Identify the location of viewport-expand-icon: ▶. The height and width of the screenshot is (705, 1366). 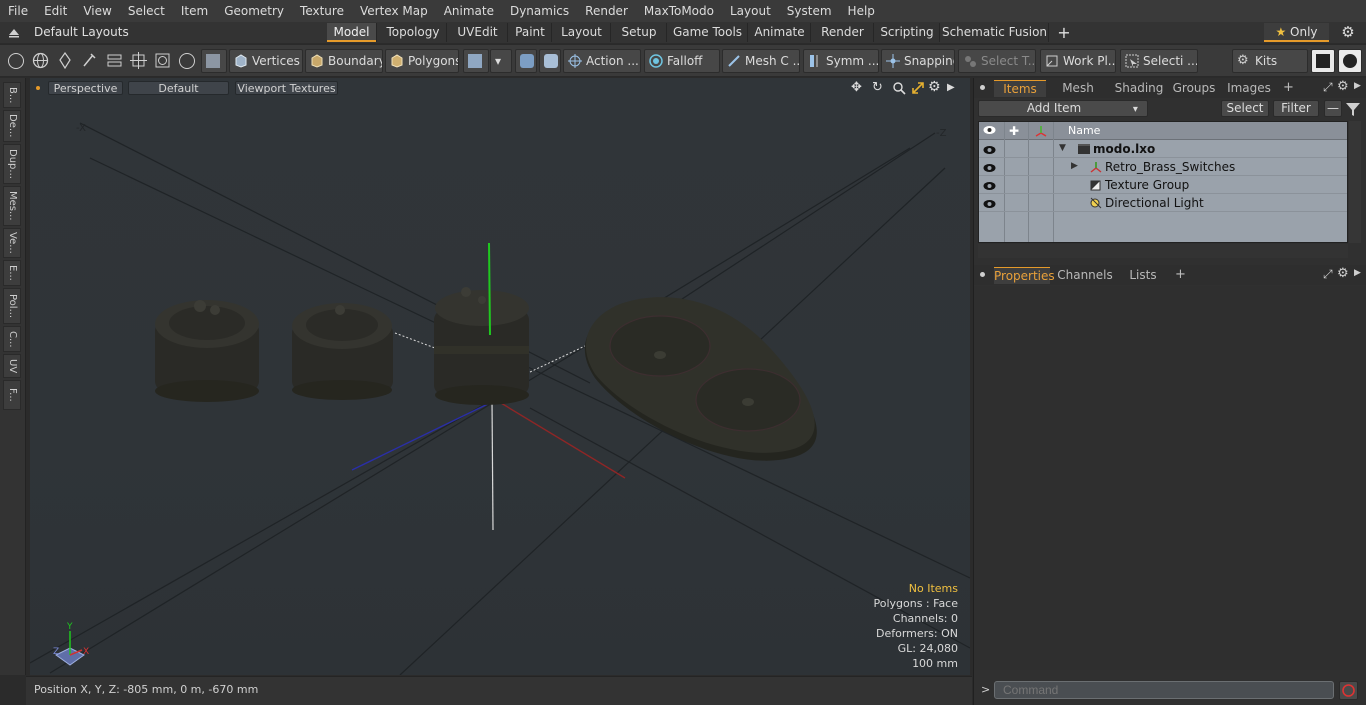
(952, 88).